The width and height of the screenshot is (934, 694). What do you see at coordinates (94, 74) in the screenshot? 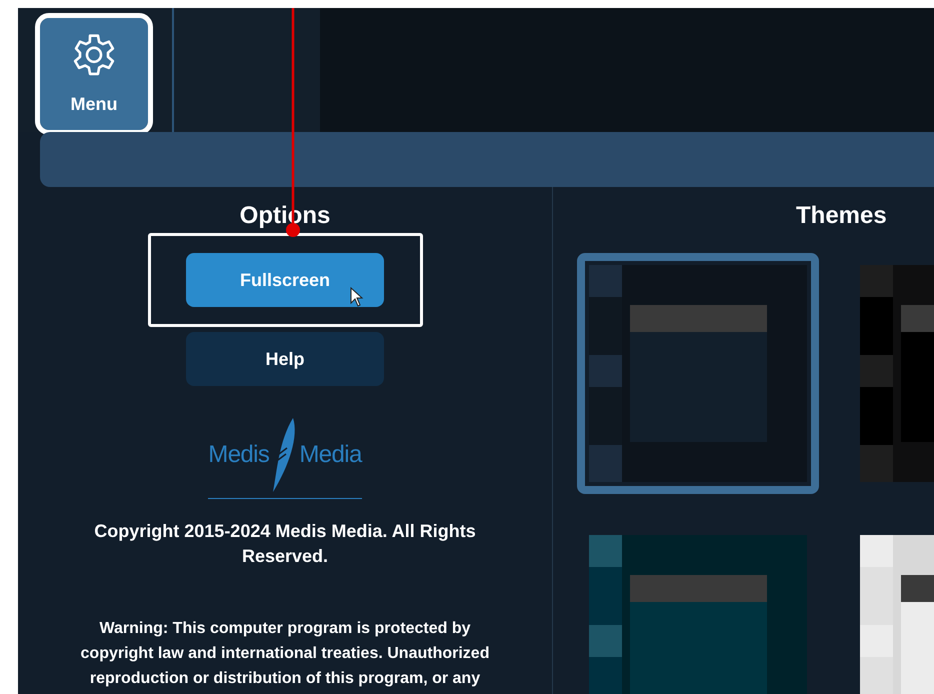
I see `menu-button: Menu` at bounding box center [94, 74].